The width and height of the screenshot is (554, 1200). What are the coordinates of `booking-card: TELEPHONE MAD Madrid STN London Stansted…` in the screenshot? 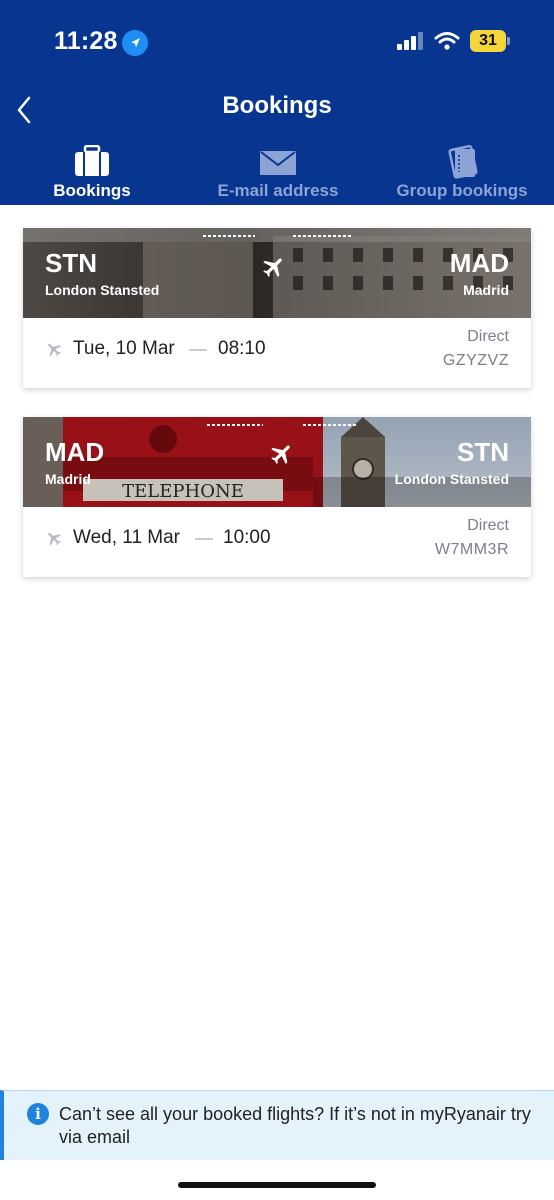 It's located at (277, 497).